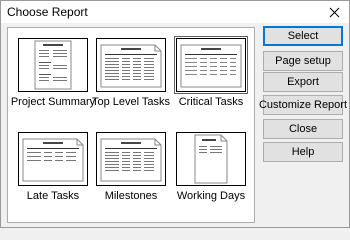 The image size is (350, 240). I want to click on report-working-days: Working Days, so click(211, 170).